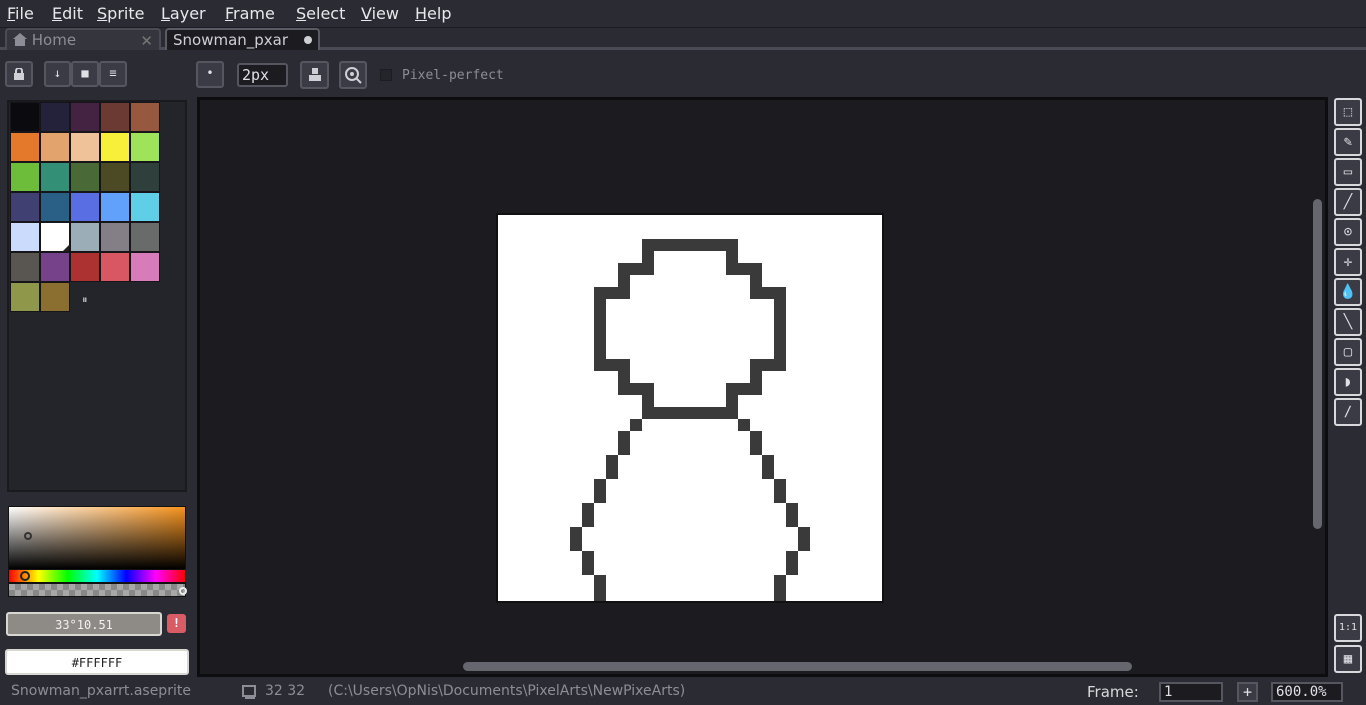 The width and height of the screenshot is (1366, 705). Describe the element at coordinates (28, 536) in the screenshot. I see `spectrum-cursor` at that location.